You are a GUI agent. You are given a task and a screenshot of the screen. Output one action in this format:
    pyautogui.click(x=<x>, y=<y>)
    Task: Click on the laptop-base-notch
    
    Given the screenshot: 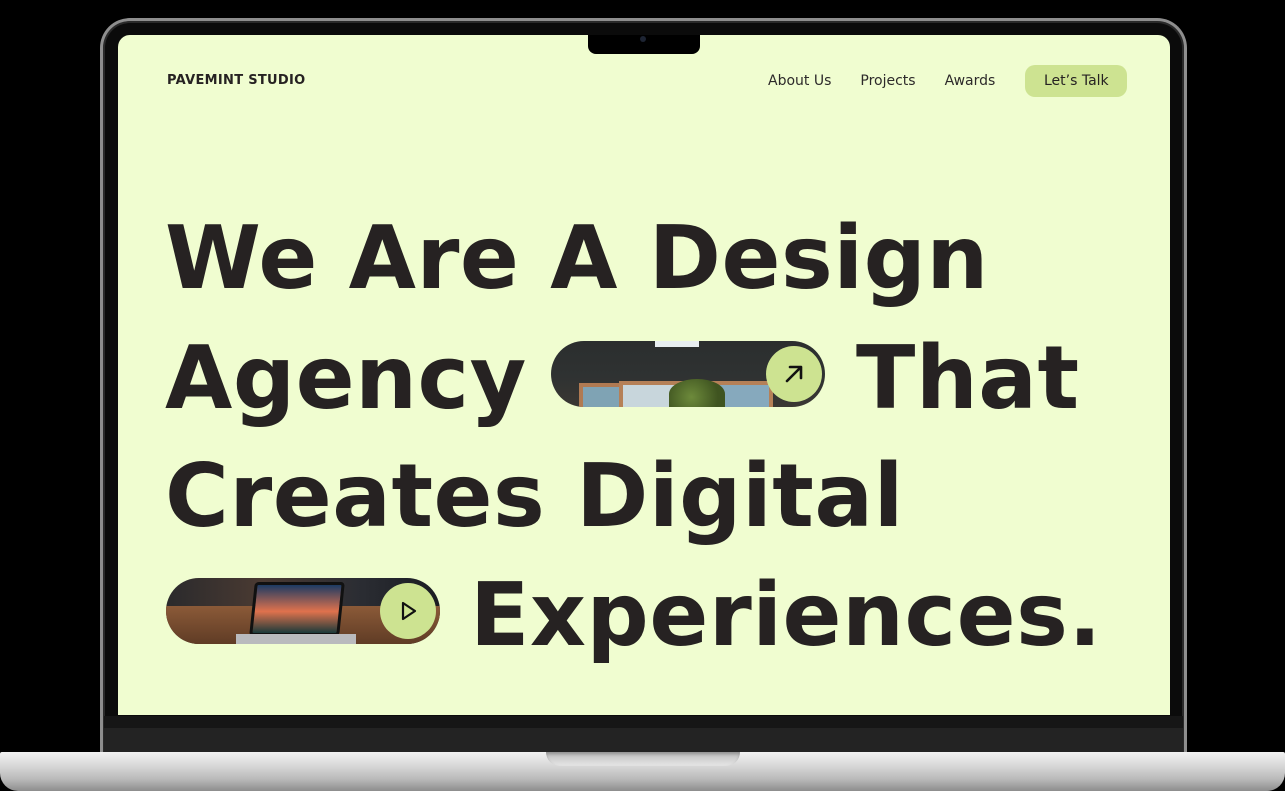 What is the action you would take?
    pyautogui.click(x=643, y=759)
    